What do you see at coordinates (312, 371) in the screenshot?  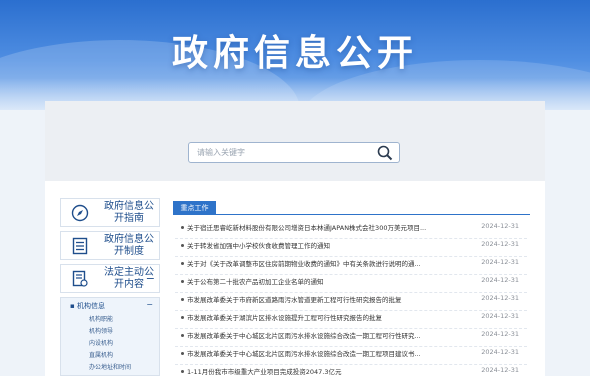 I see `news-title: 1-11月份我市市级重大产业项目完成投资2047.3亿元` at bounding box center [312, 371].